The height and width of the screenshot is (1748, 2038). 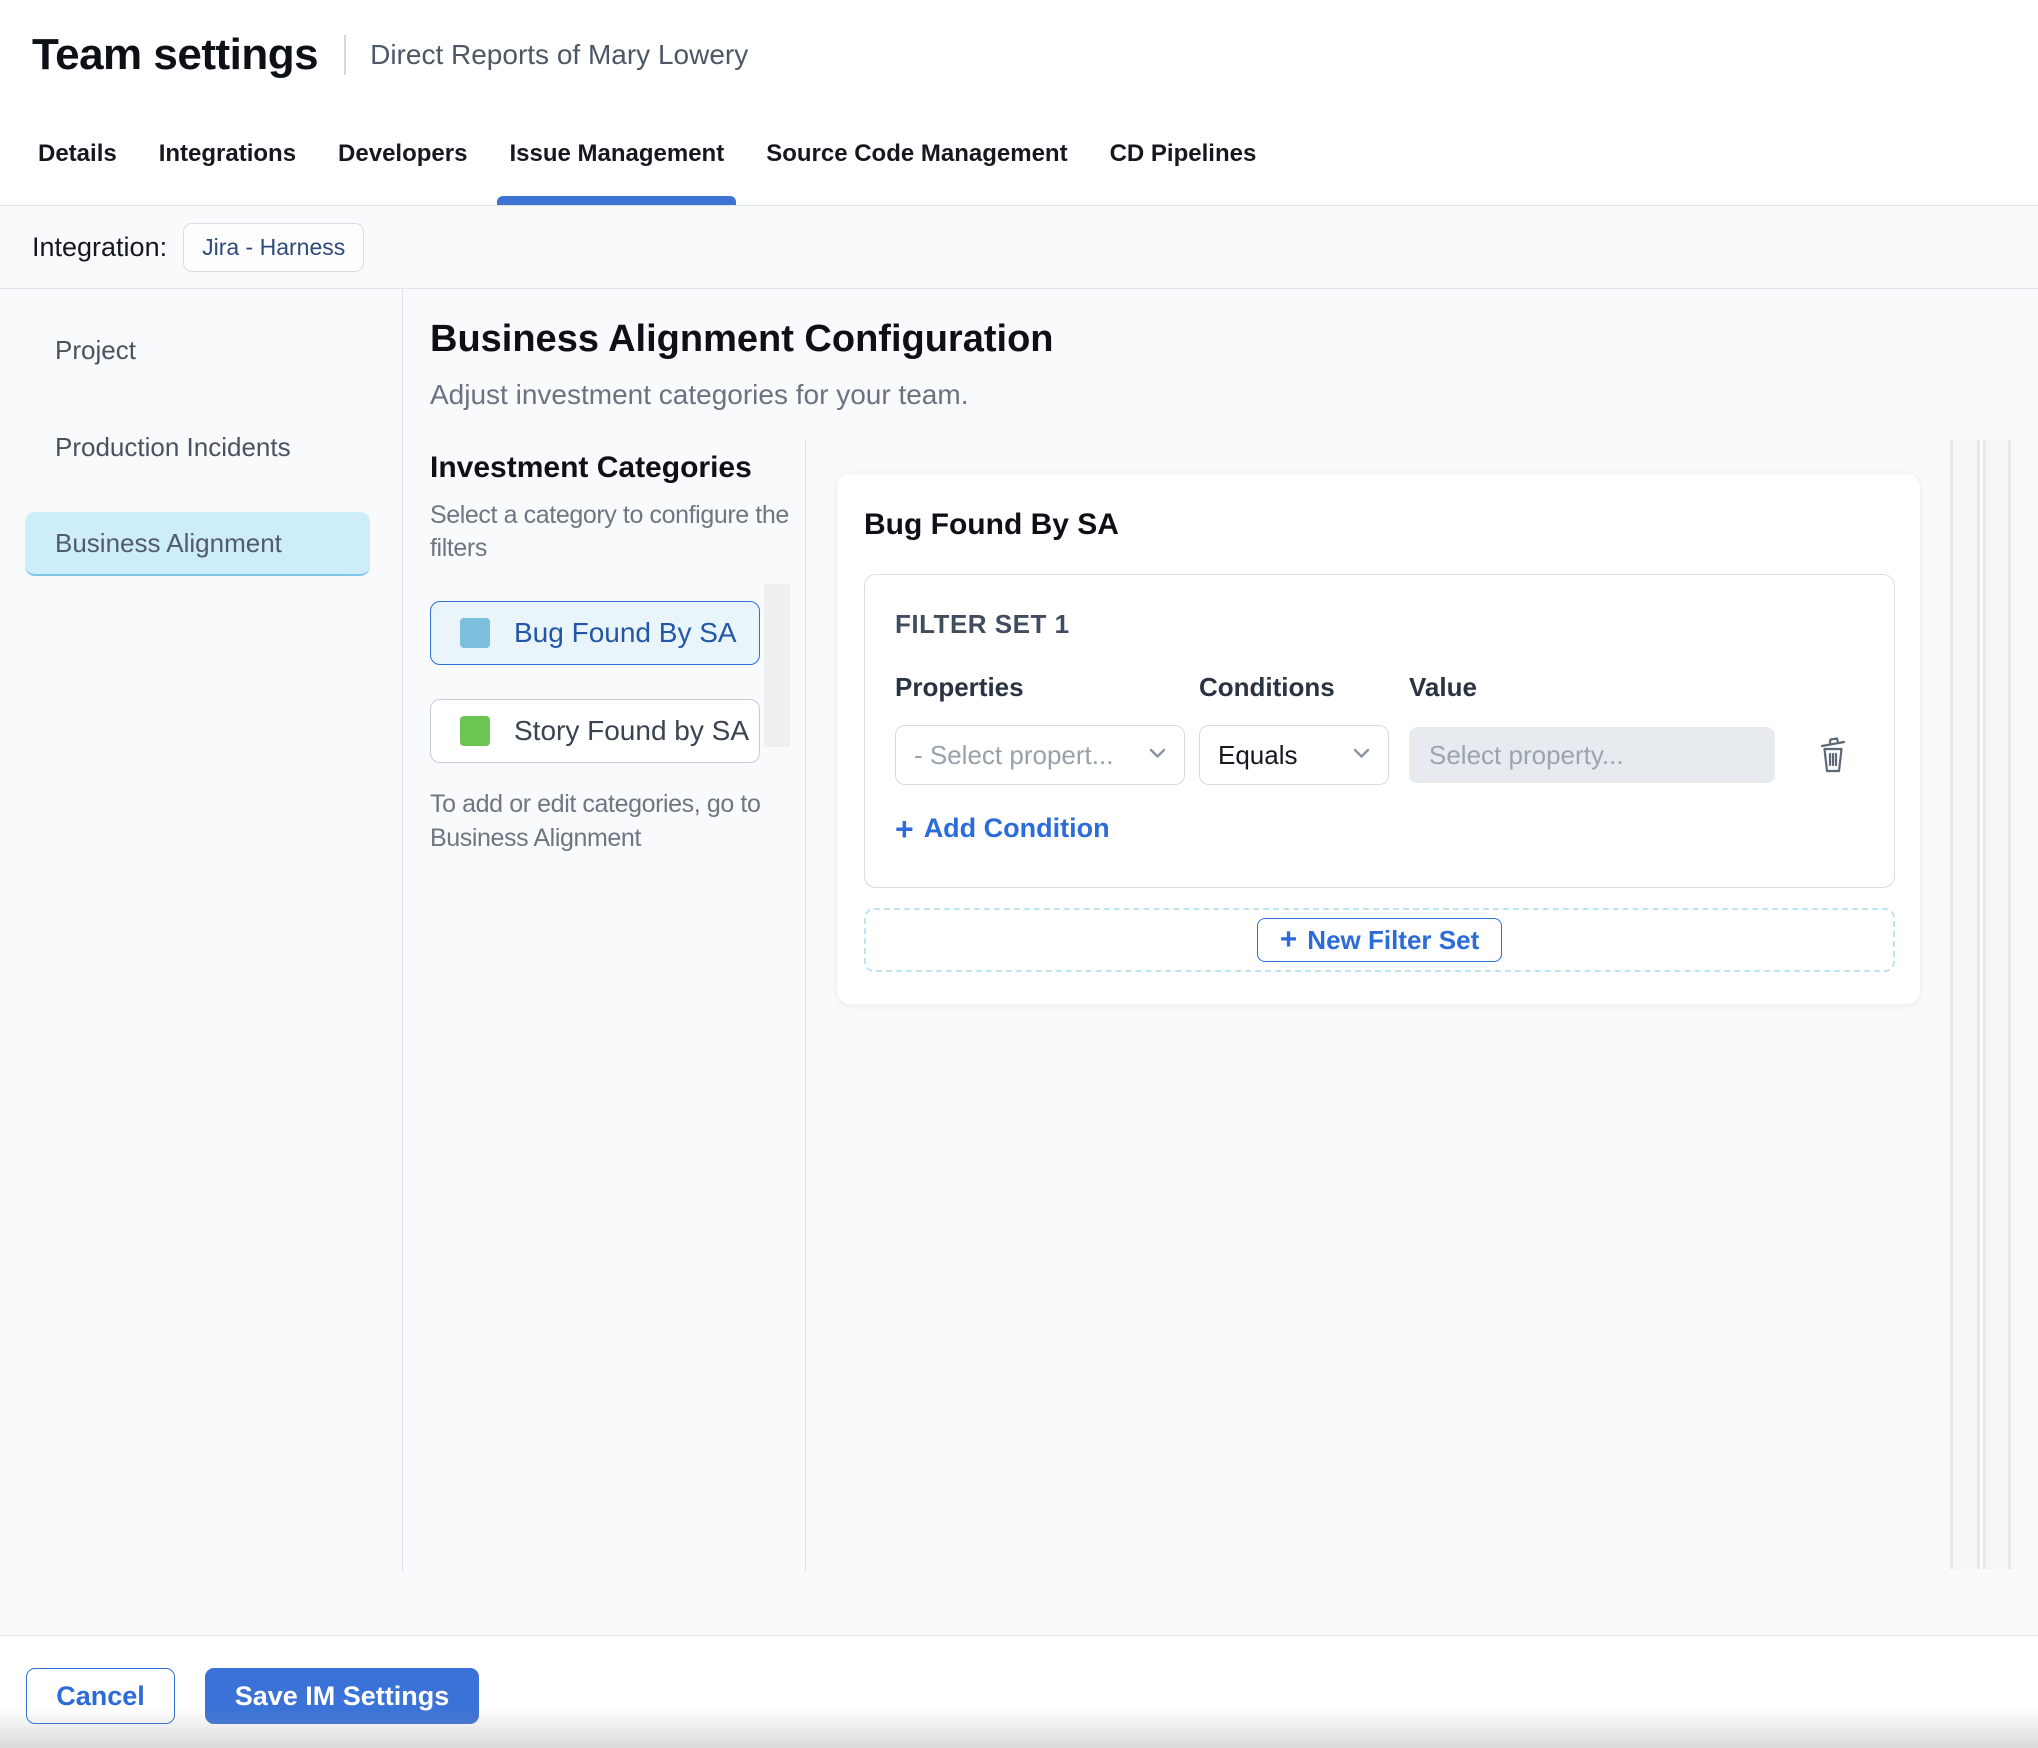 I want to click on category-label: Story Found by SA, so click(x=632, y=730).